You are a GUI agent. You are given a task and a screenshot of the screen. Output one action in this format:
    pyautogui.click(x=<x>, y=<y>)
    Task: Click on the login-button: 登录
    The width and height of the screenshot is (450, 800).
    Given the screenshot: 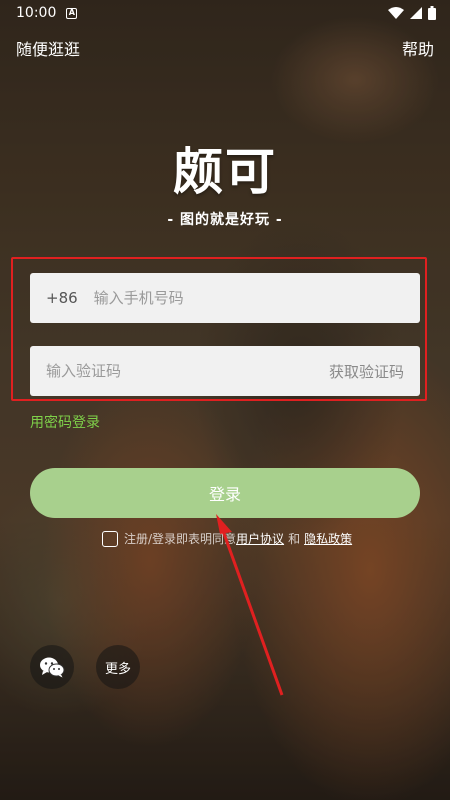 What is the action you would take?
    pyautogui.click(x=225, y=493)
    